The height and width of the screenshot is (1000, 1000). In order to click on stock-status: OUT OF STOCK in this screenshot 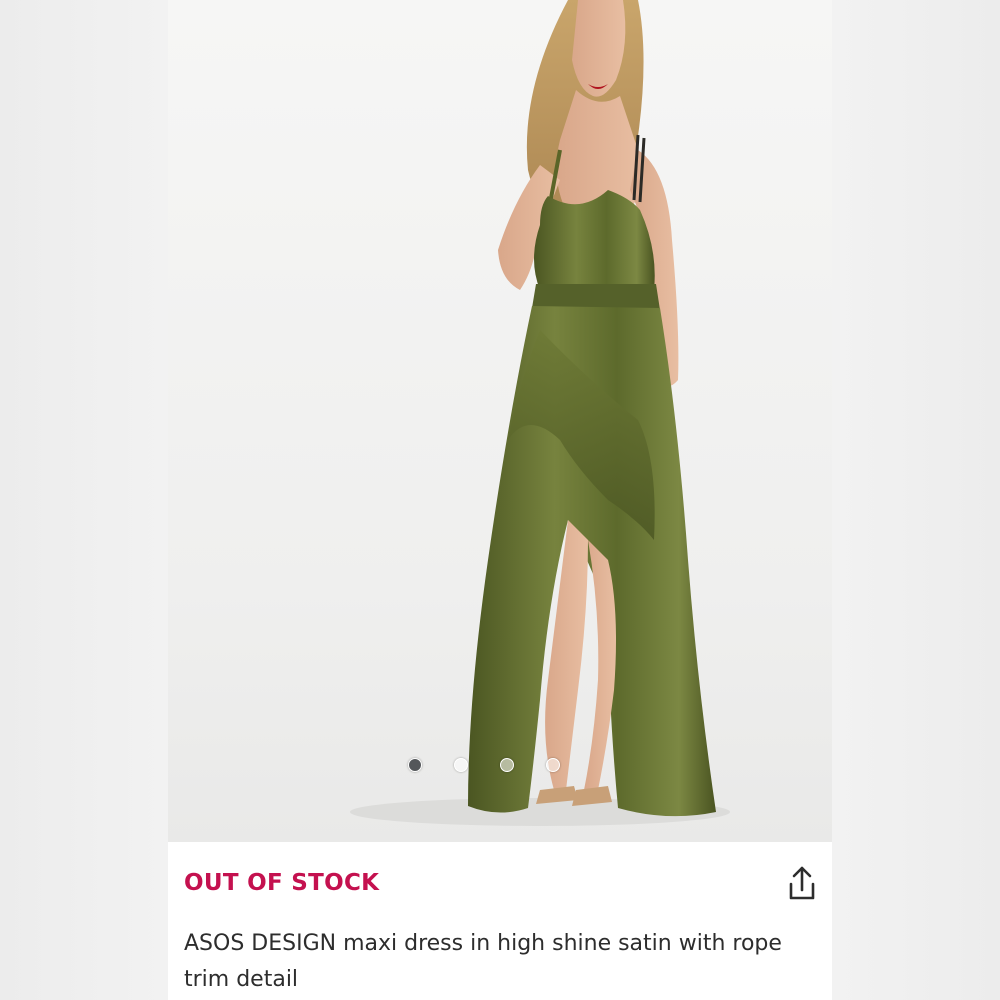, I will do `click(282, 883)`.